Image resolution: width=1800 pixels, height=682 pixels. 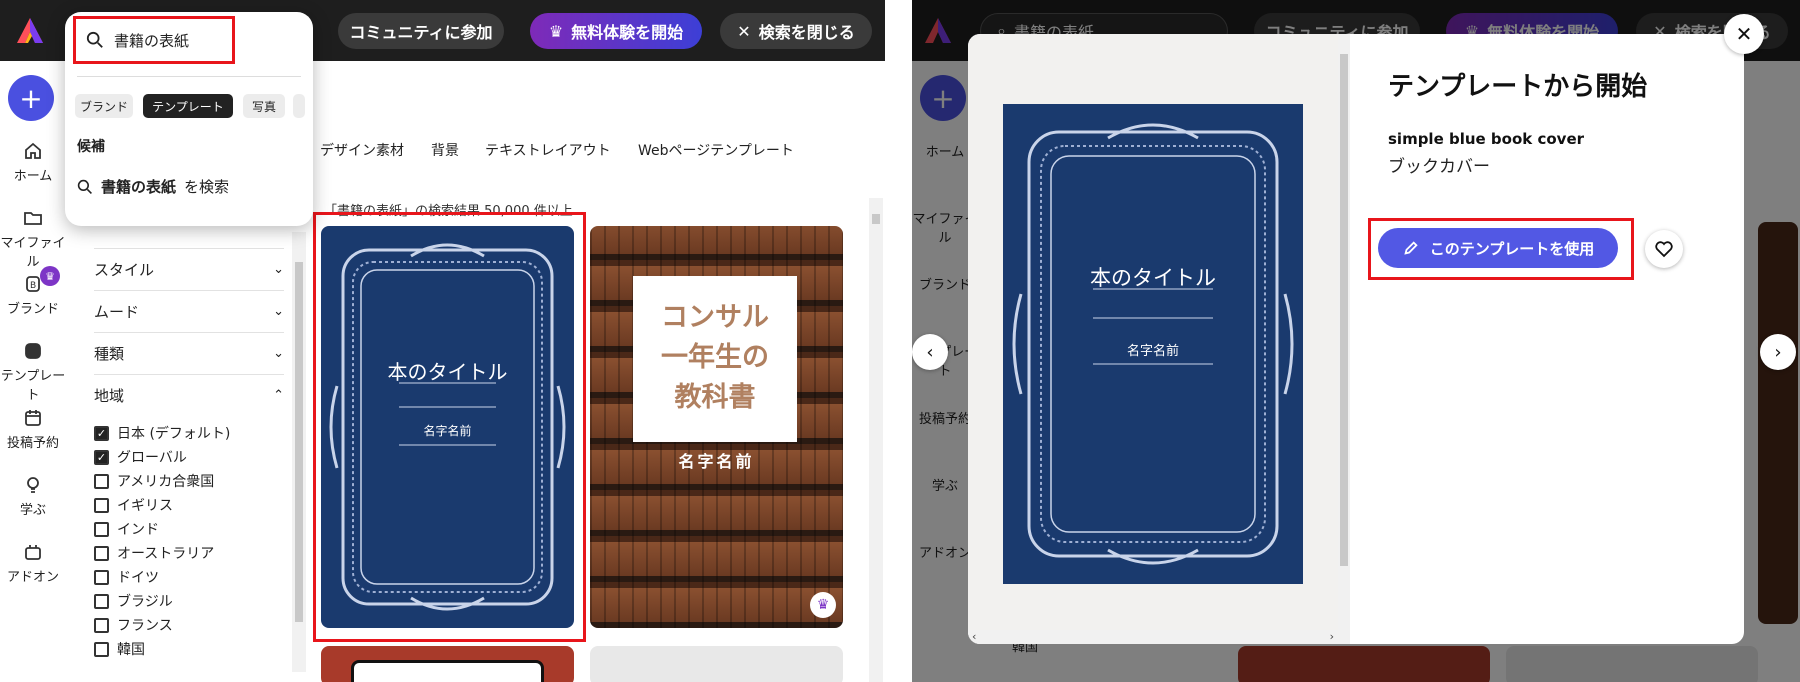 What do you see at coordinates (1153, 278) in the screenshot?
I see `preview-cover-title: 本のタイトル` at bounding box center [1153, 278].